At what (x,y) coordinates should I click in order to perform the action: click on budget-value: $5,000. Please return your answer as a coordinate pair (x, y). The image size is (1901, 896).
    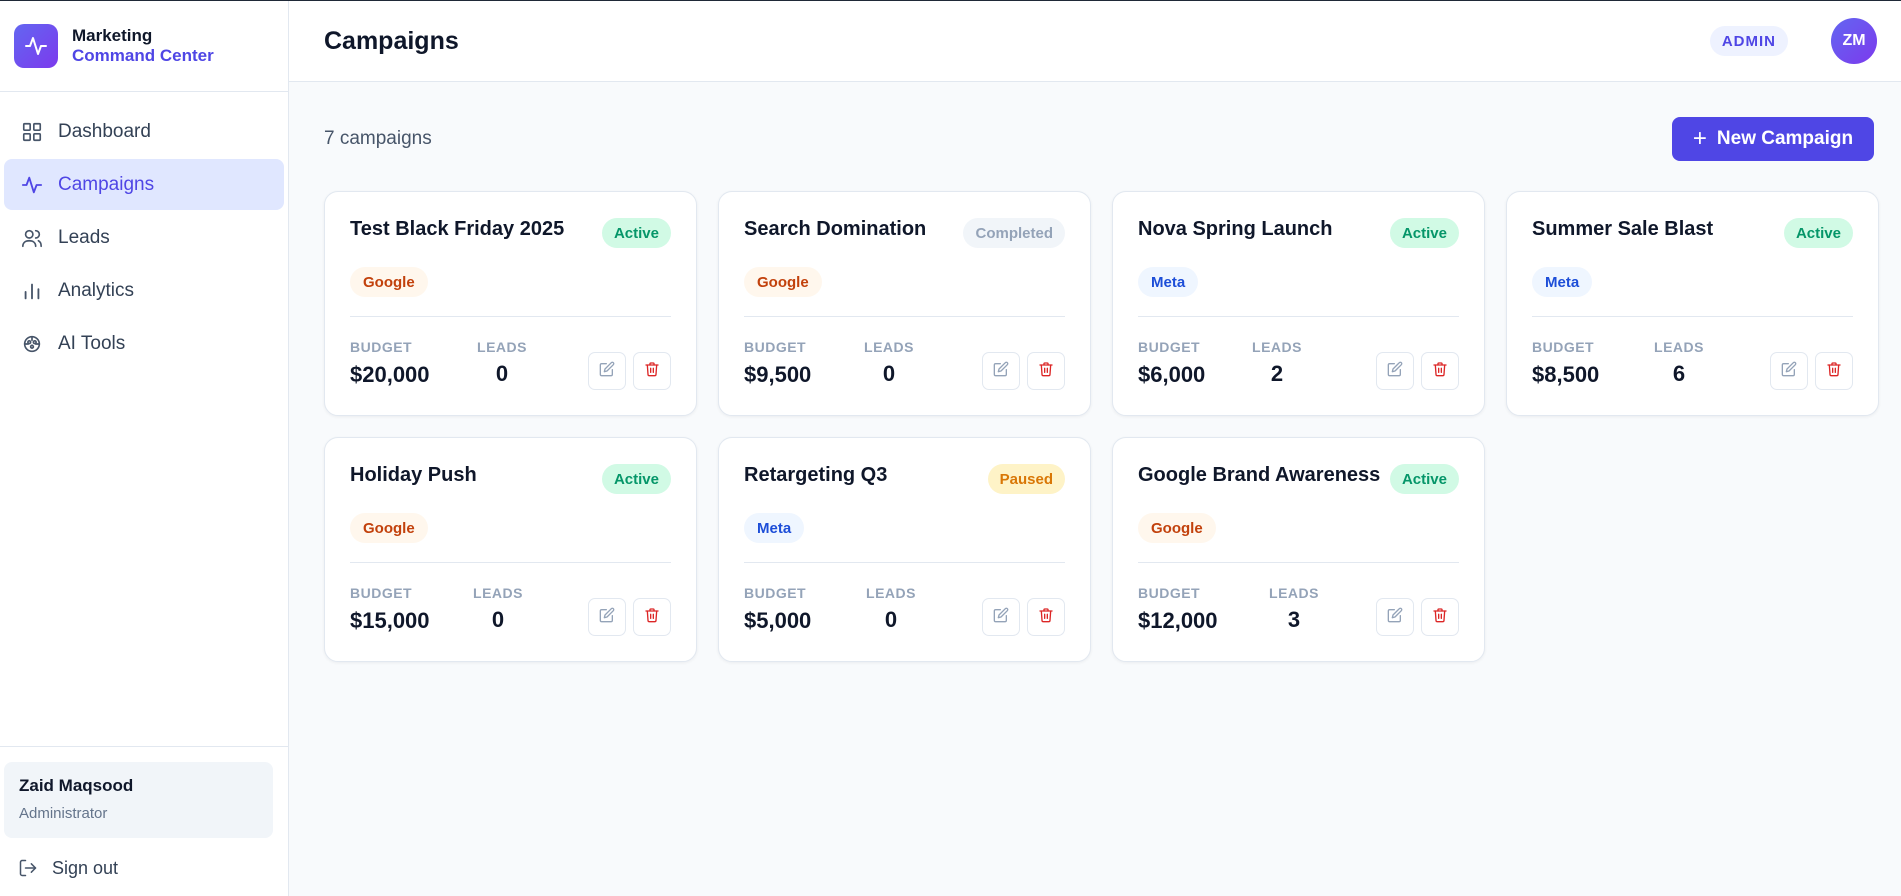
    Looking at the image, I should click on (778, 620).